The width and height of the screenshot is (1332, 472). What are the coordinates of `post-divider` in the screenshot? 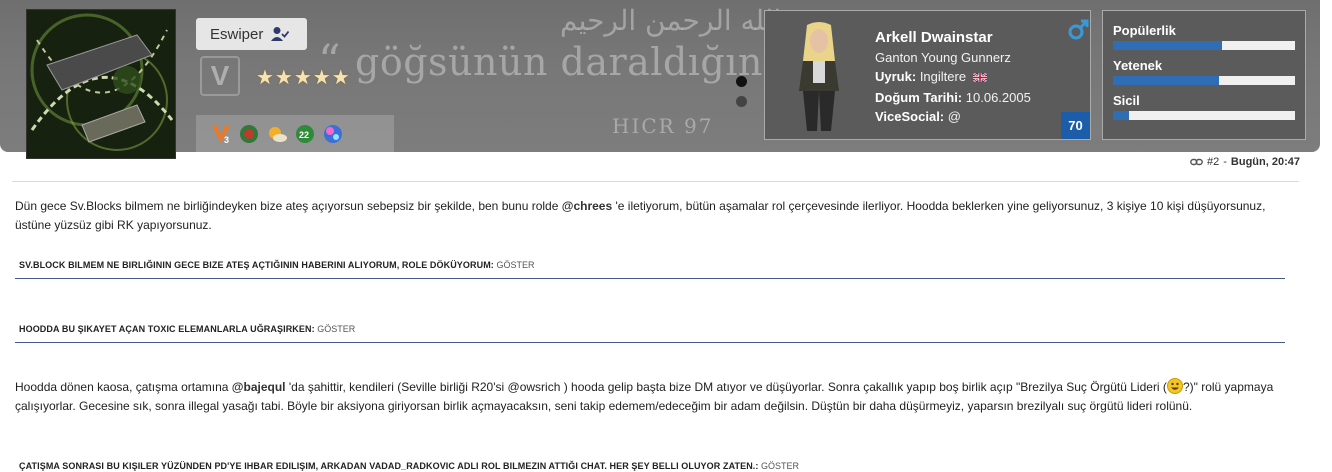 It's located at (655, 181).